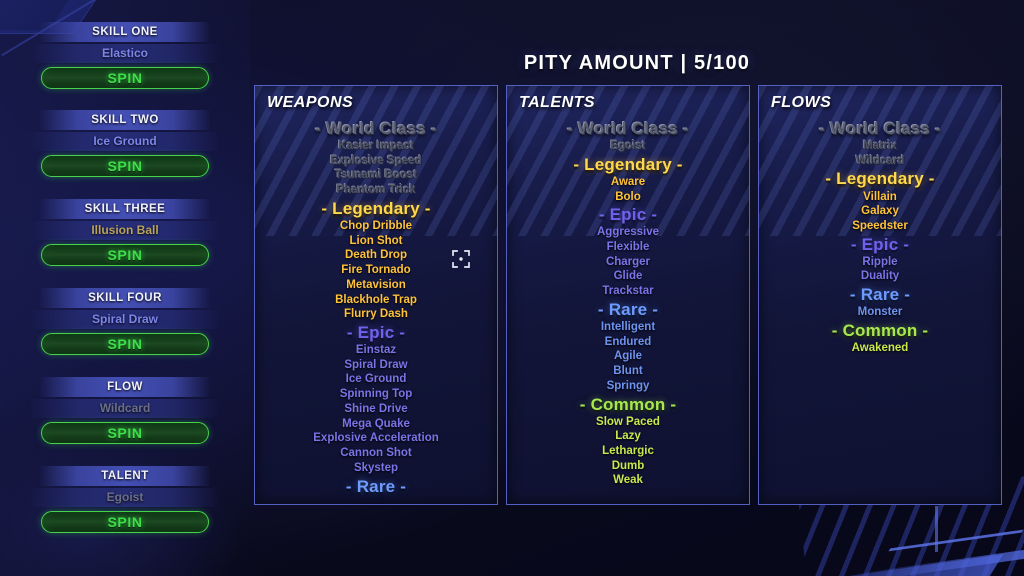 Image resolution: width=1024 pixels, height=576 pixels. I want to click on rarity-item: Villain, so click(880, 196).